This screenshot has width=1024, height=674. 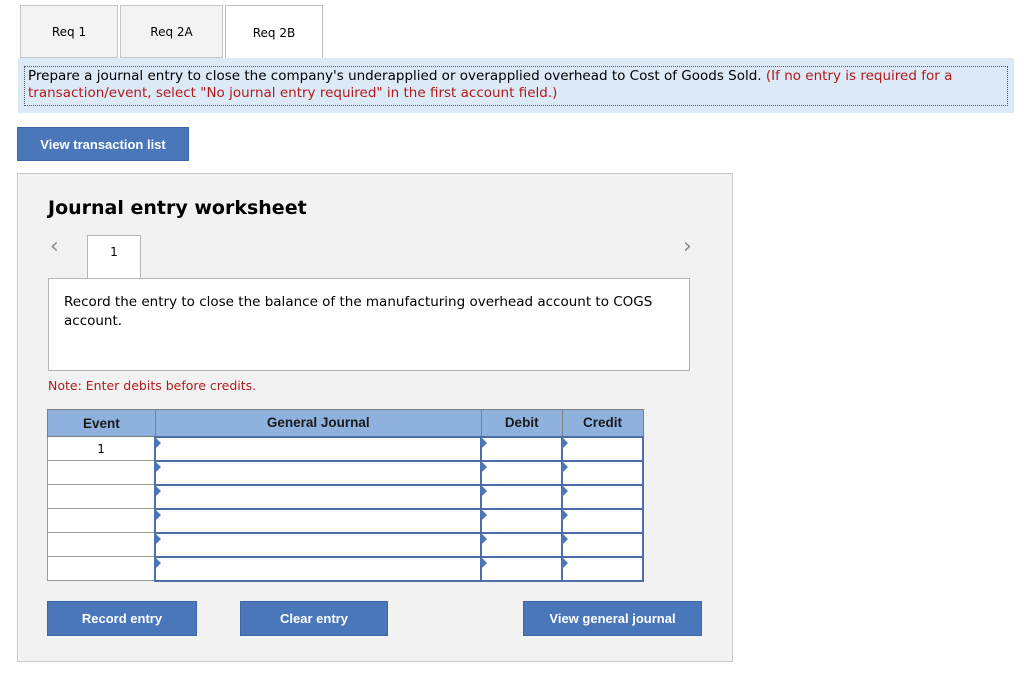 I want to click on journal-table: Event General Journal Debit Credit 1, so click(x=345, y=495).